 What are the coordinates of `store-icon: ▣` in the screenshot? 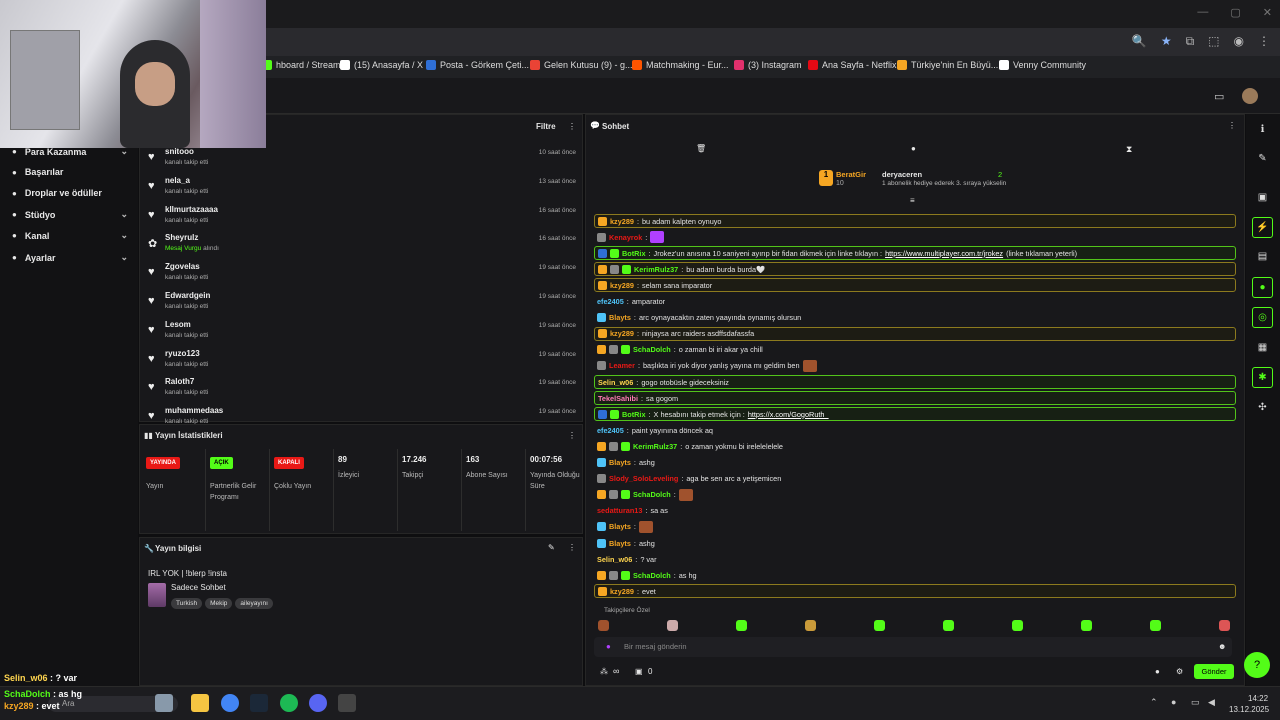 It's located at (639, 671).